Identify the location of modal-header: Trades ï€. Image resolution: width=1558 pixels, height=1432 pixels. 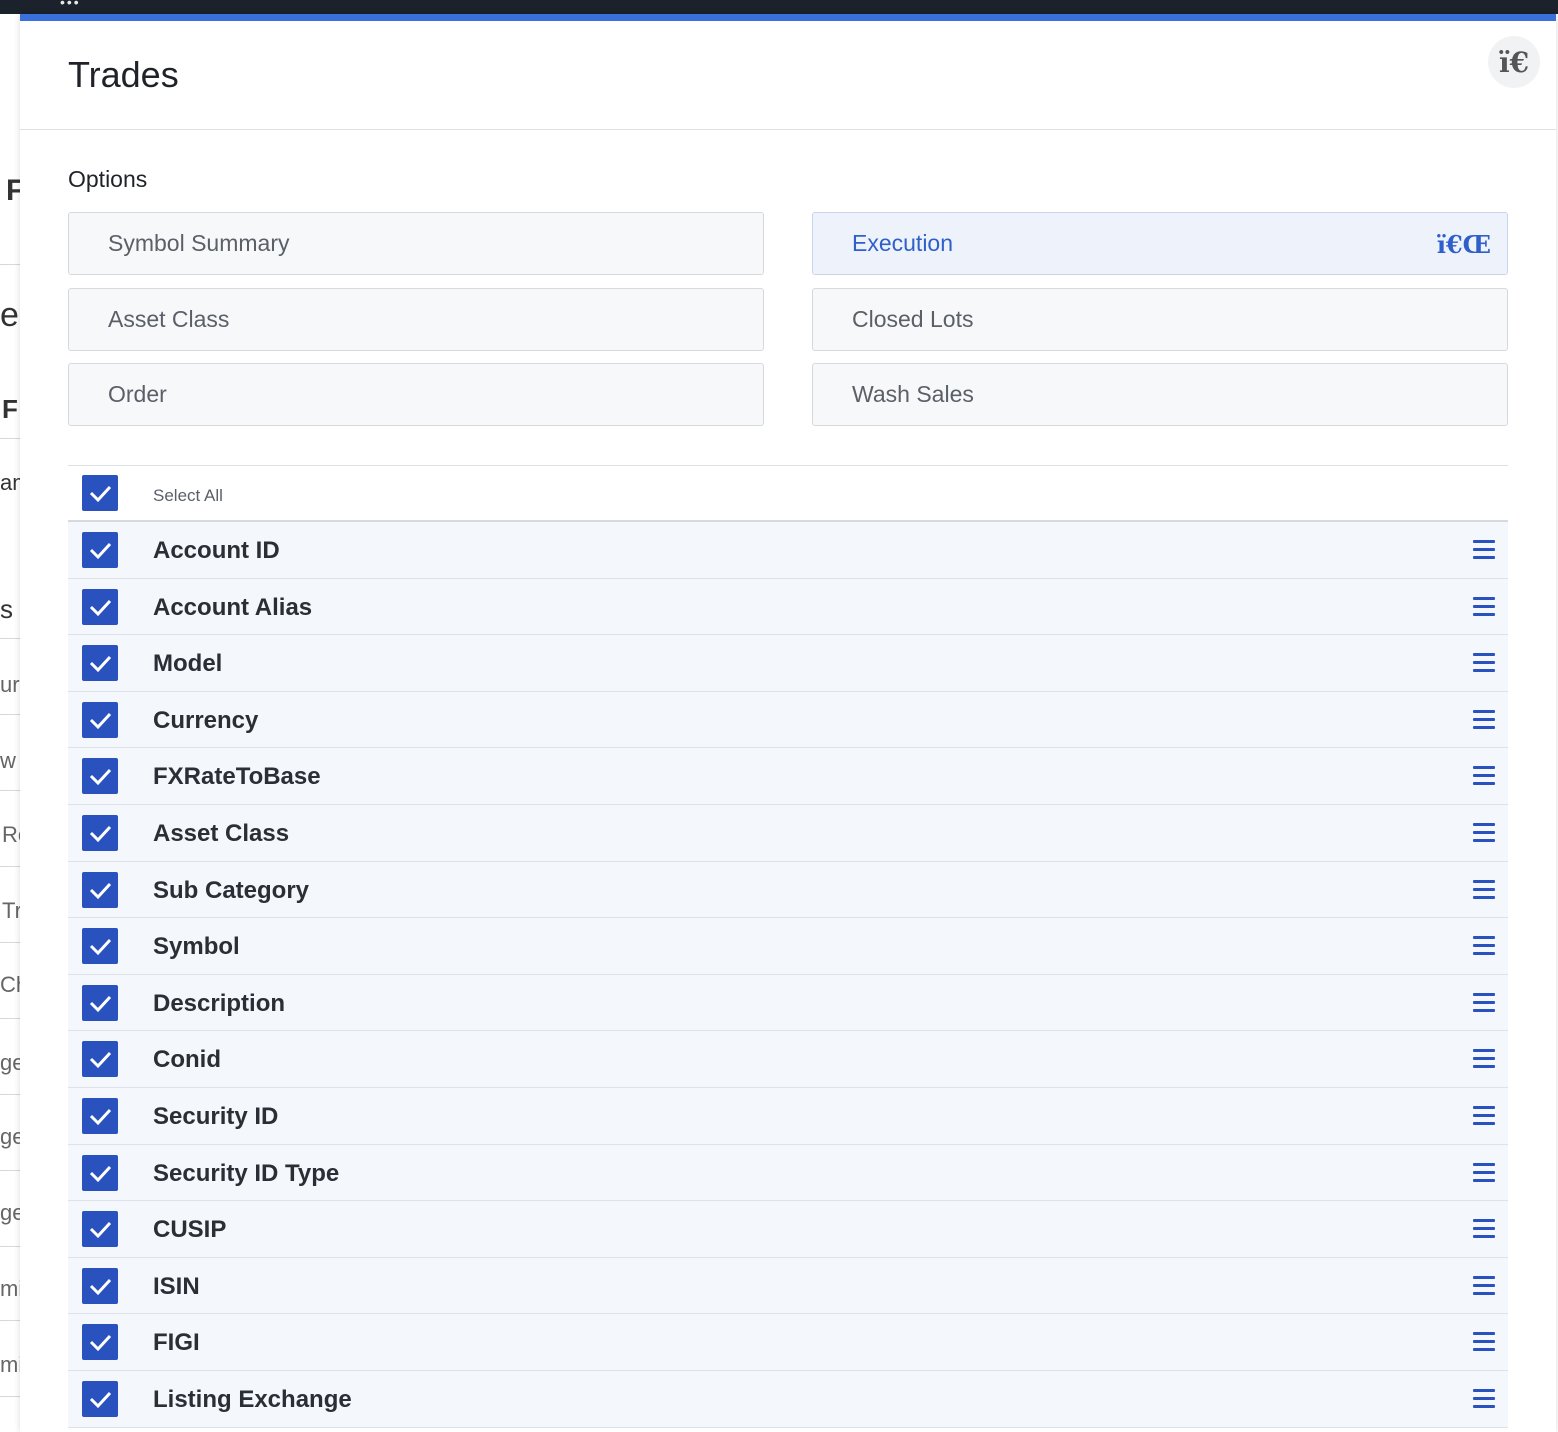
(788, 75).